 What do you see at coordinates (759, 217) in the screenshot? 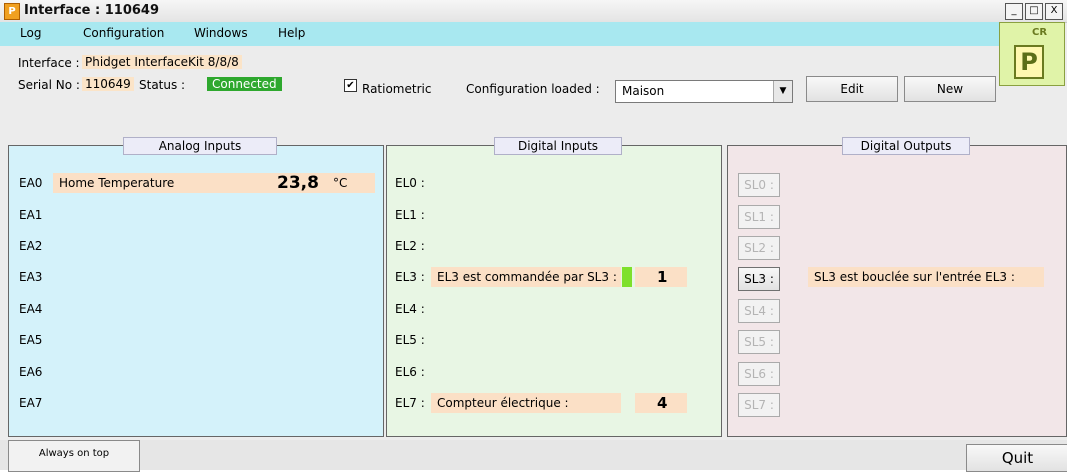
I see `output-button-sl1: SL1 :` at bounding box center [759, 217].